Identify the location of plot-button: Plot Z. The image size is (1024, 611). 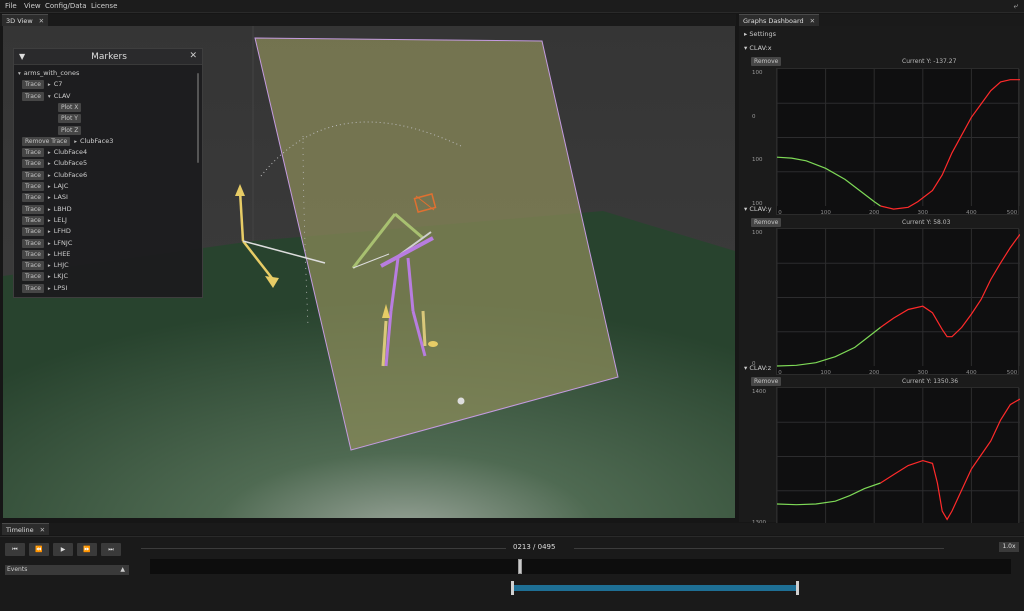
(70, 130).